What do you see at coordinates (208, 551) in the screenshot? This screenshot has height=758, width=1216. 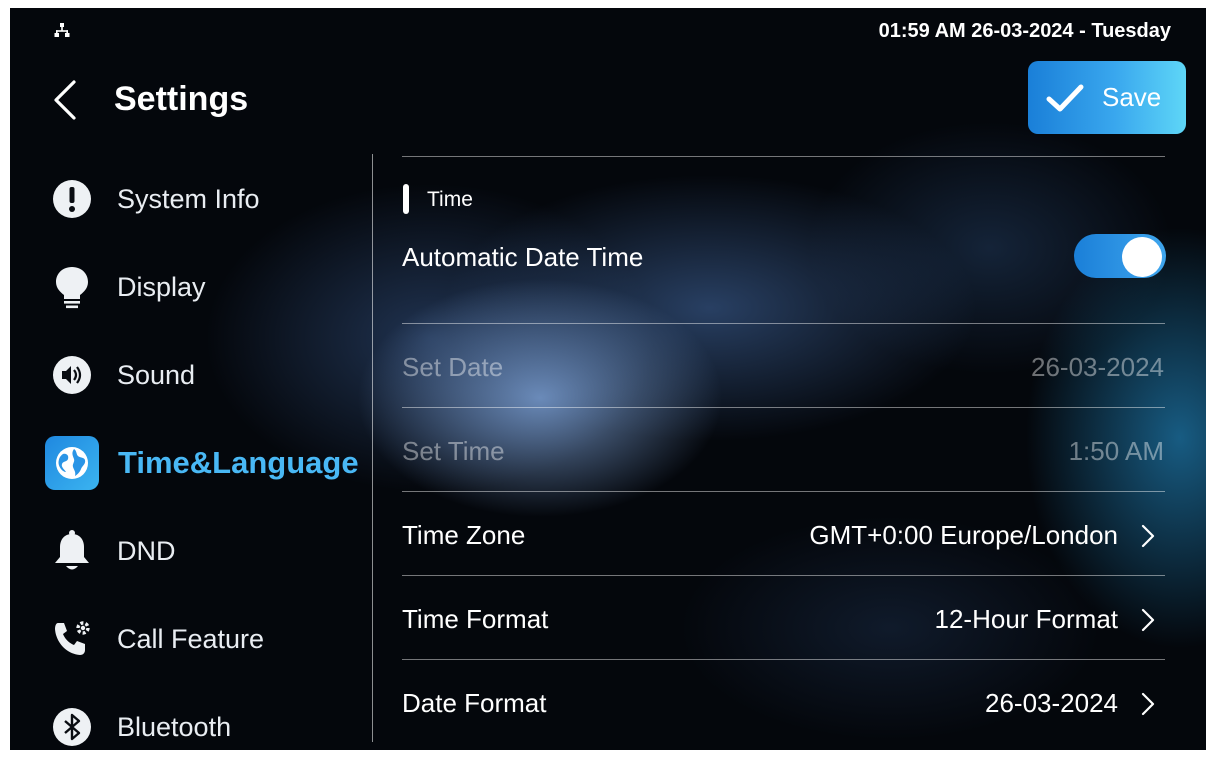 I see `sidebar-item-dnd: DND` at bounding box center [208, 551].